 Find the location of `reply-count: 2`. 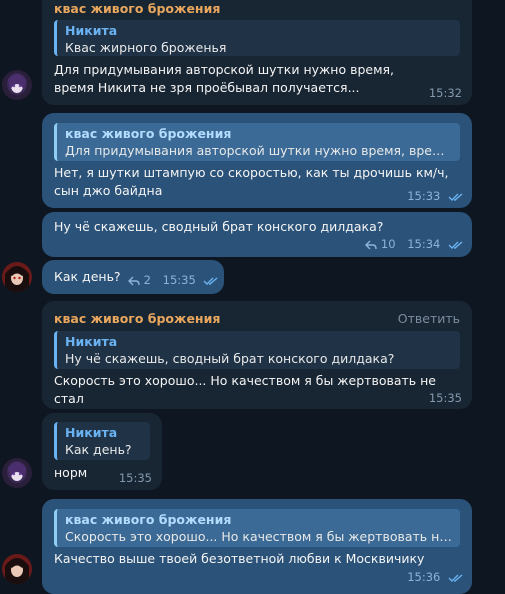

reply-count: 2 is located at coordinates (147, 280).